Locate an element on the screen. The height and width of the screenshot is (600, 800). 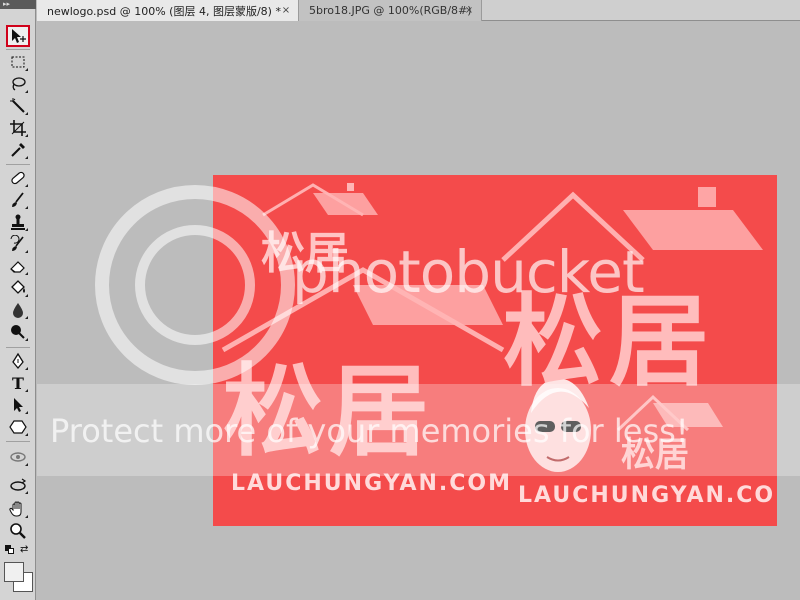
tools-panel: ▸▸ T ⇄ is located at coordinates (18, 300).